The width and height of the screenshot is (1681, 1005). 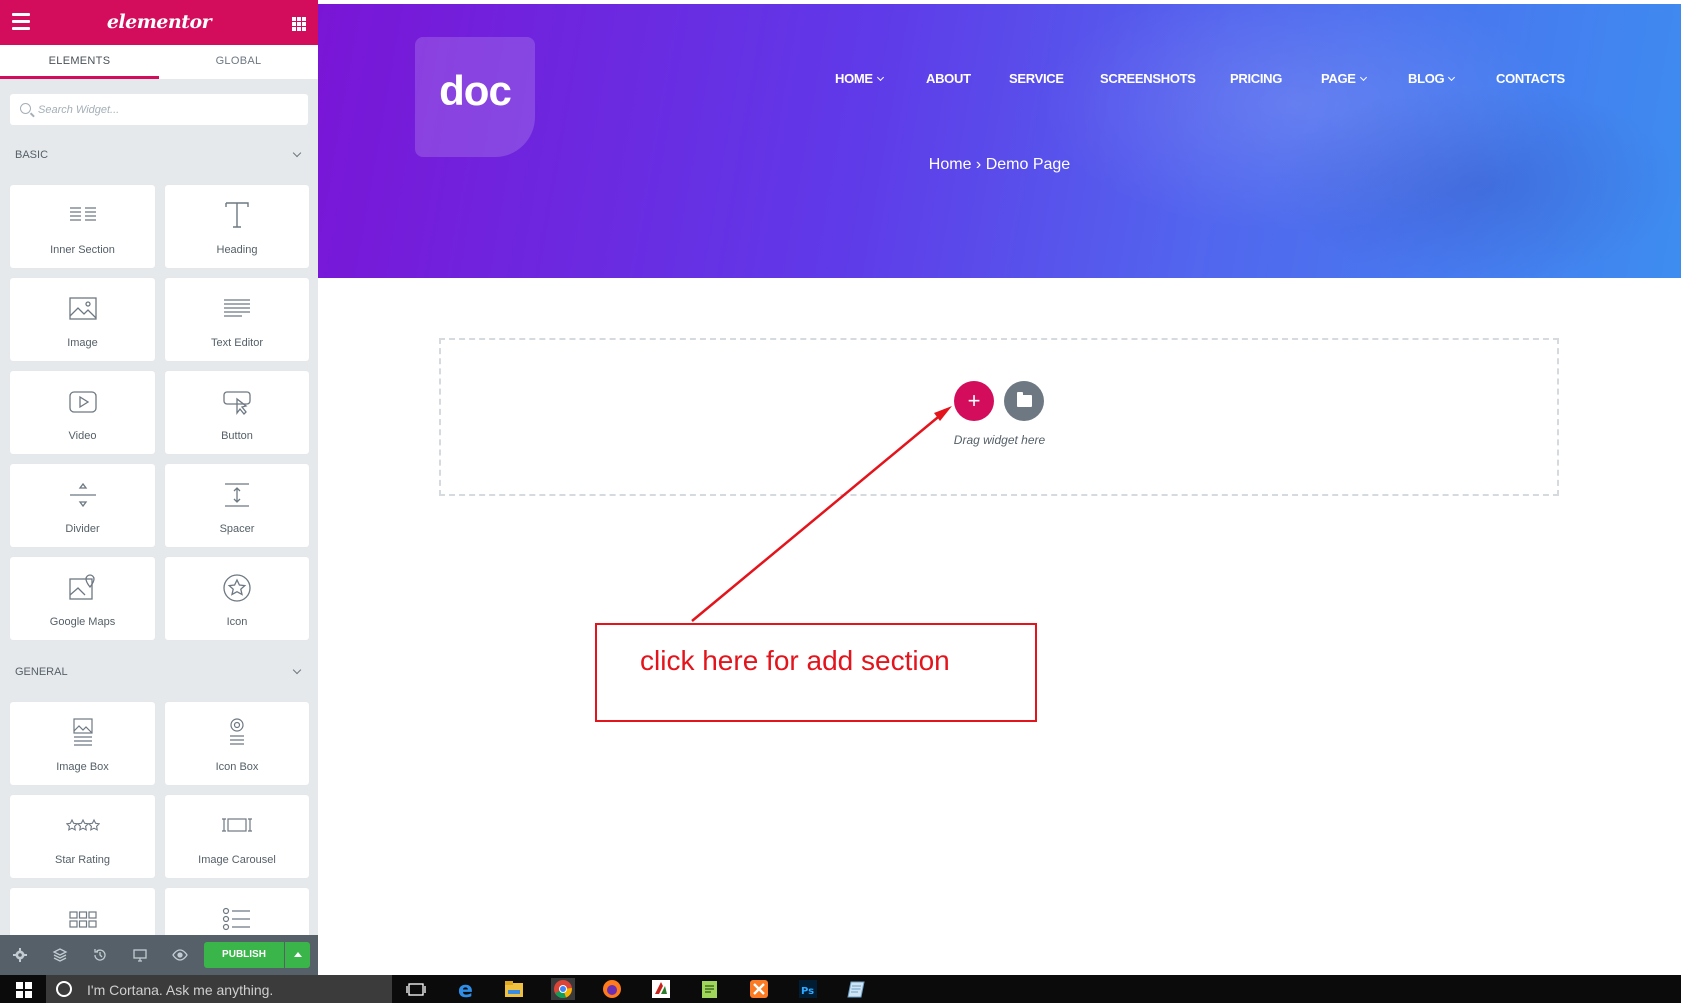 What do you see at coordinates (60, 955) in the screenshot?
I see `navigator-layers-icon` at bounding box center [60, 955].